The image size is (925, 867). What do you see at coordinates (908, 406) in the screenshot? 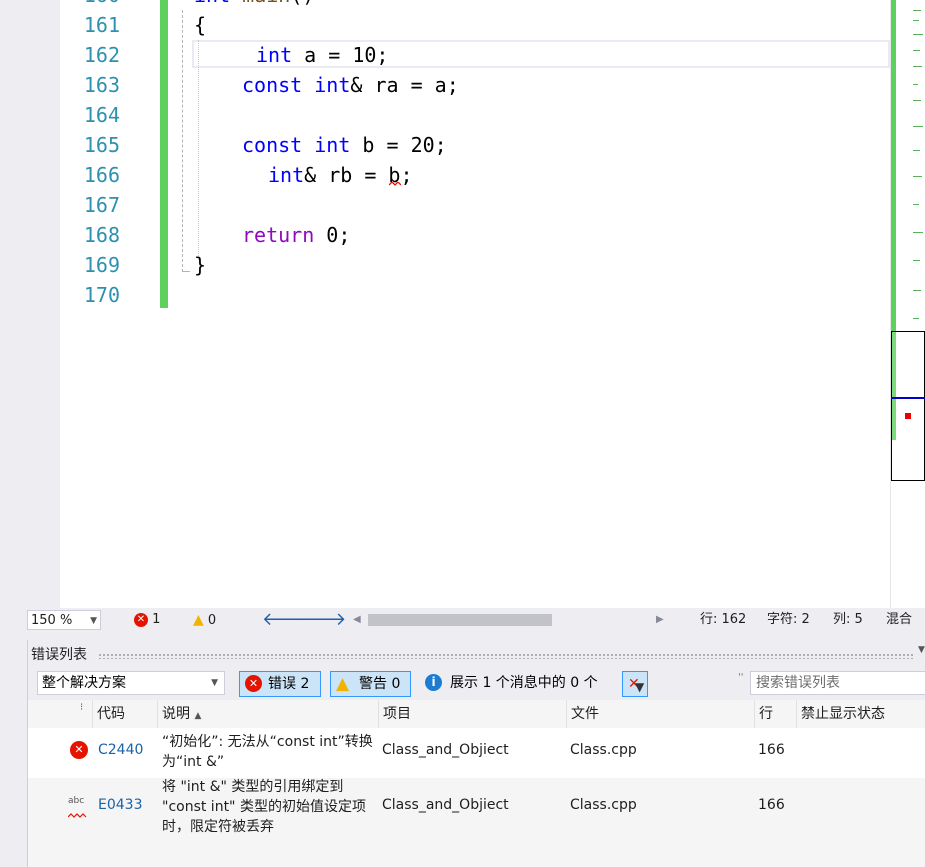
I see `minimap-viewport` at bounding box center [908, 406].